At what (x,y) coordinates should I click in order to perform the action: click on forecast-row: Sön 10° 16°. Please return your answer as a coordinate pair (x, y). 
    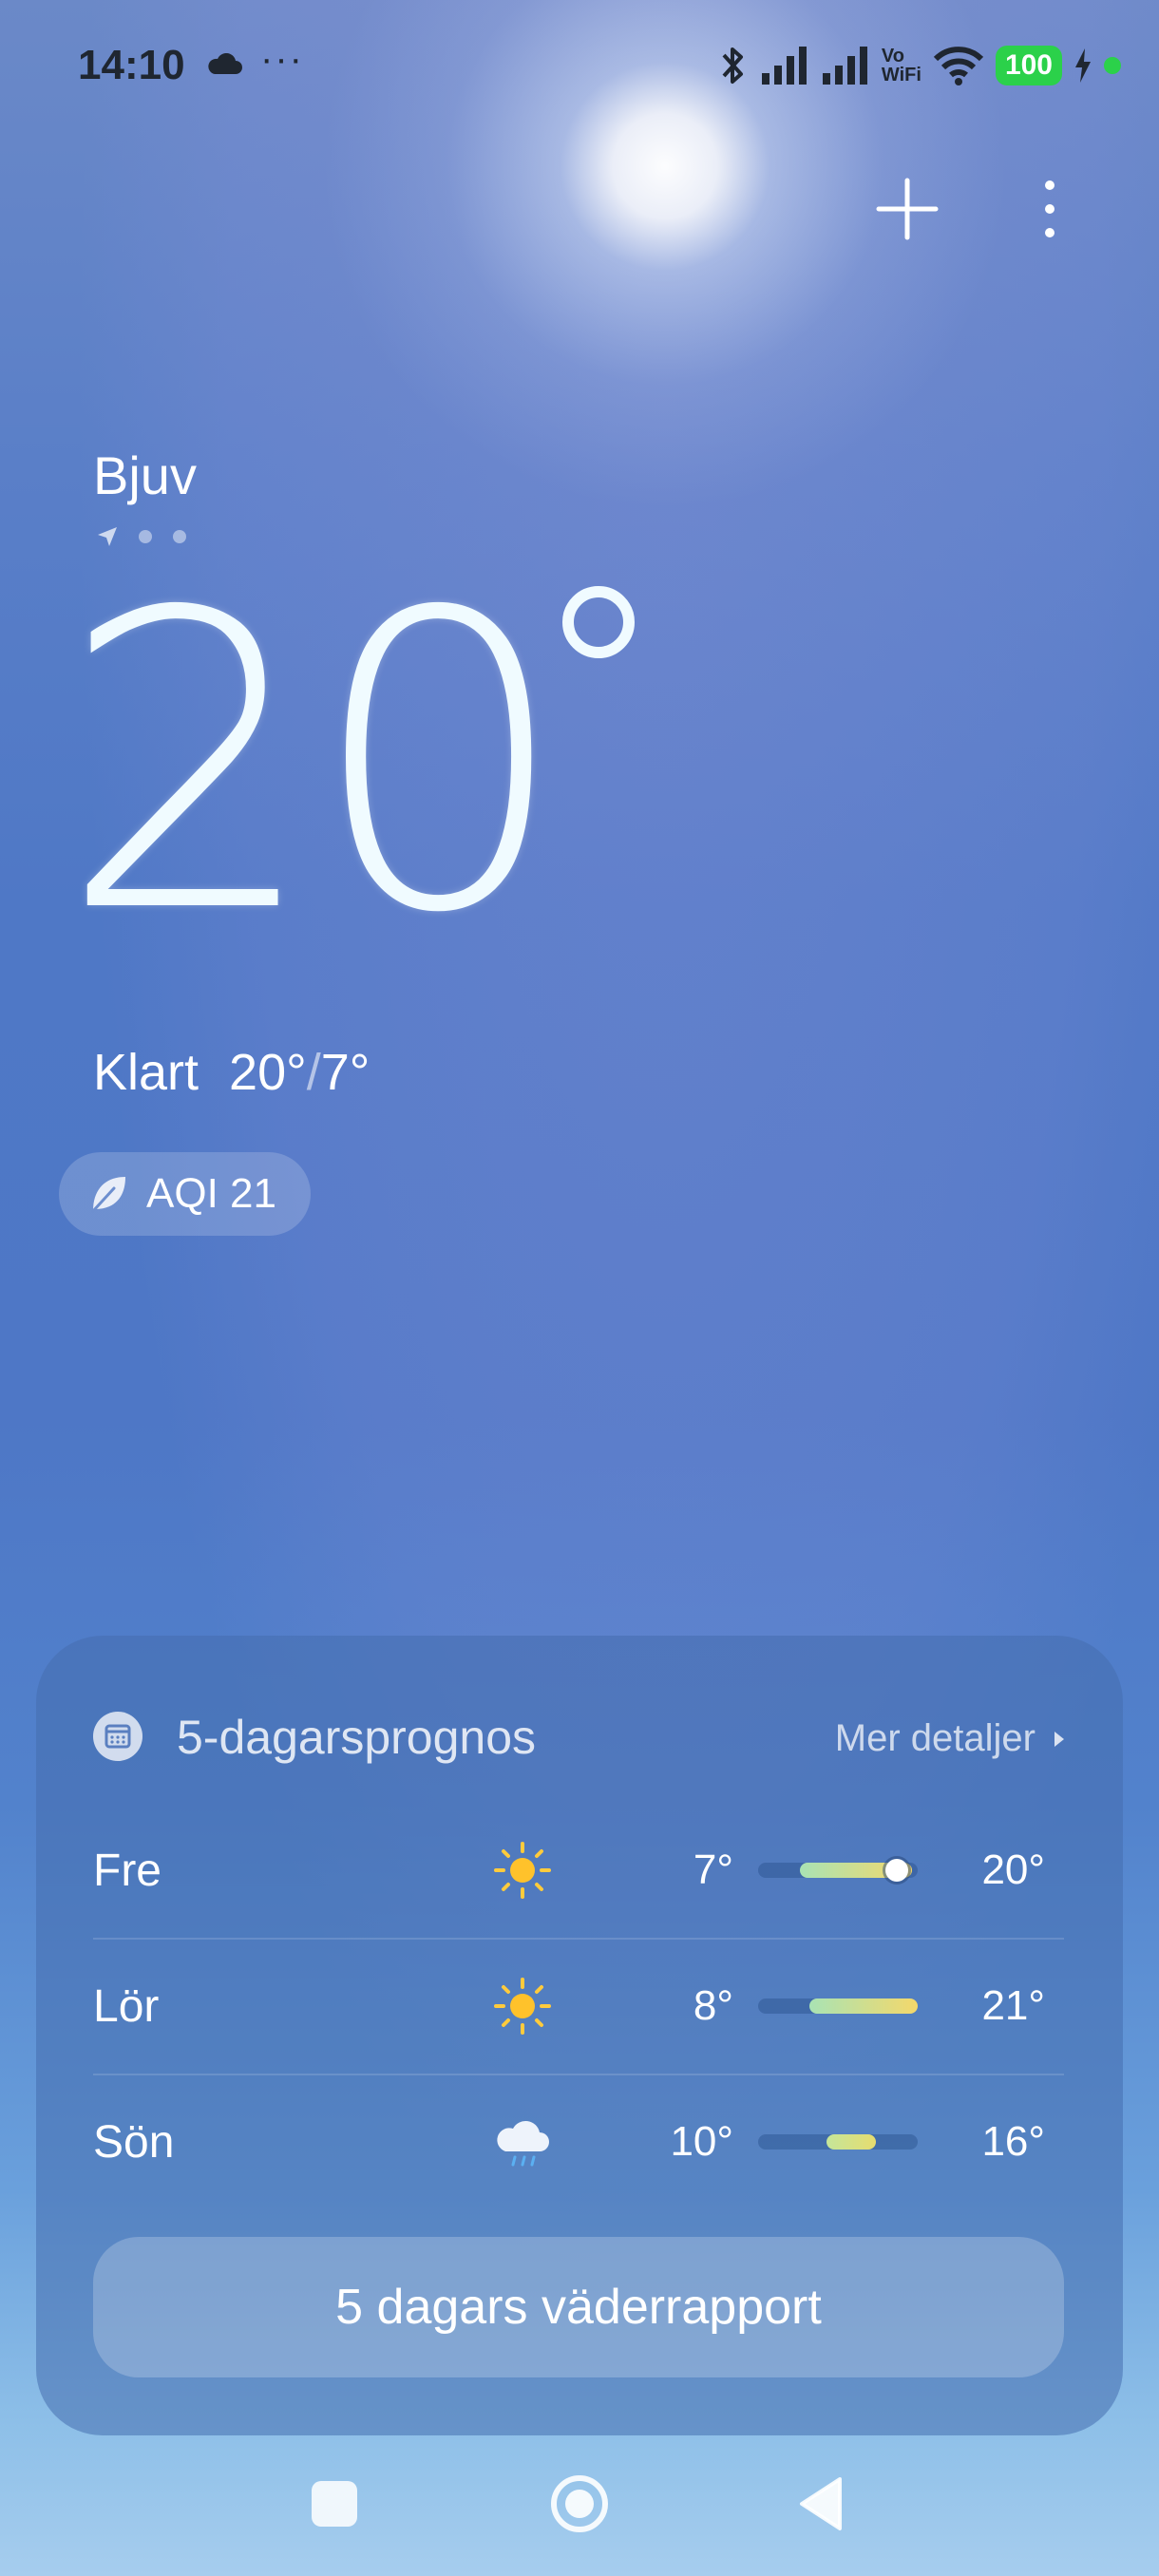
    Looking at the image, I should click on (578, 2141).